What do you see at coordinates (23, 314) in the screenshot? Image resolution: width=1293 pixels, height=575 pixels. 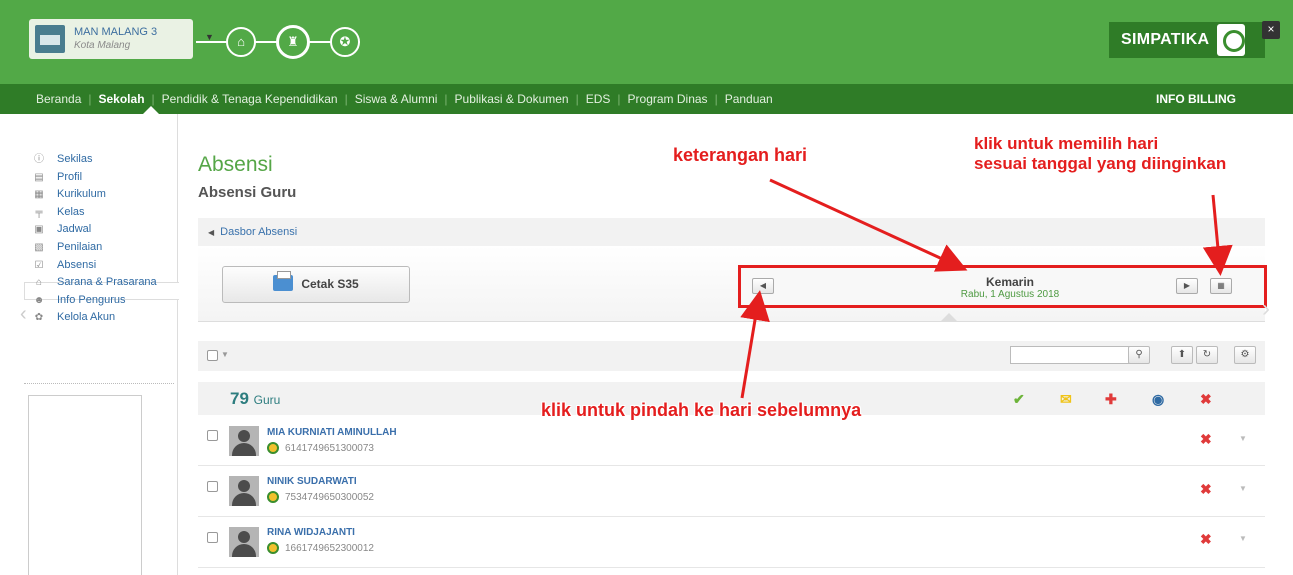 I see `chevron-left-icon: ‹` at bounding box center [23, 314].